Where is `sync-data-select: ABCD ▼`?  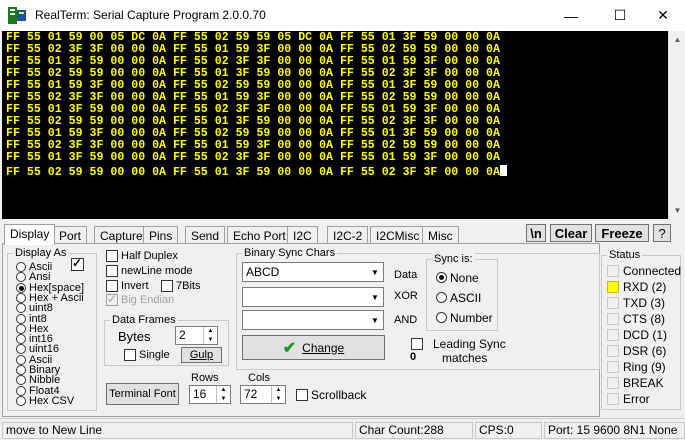 sync-data-select: ABCD ▼ is located at coordinates (313, 272).